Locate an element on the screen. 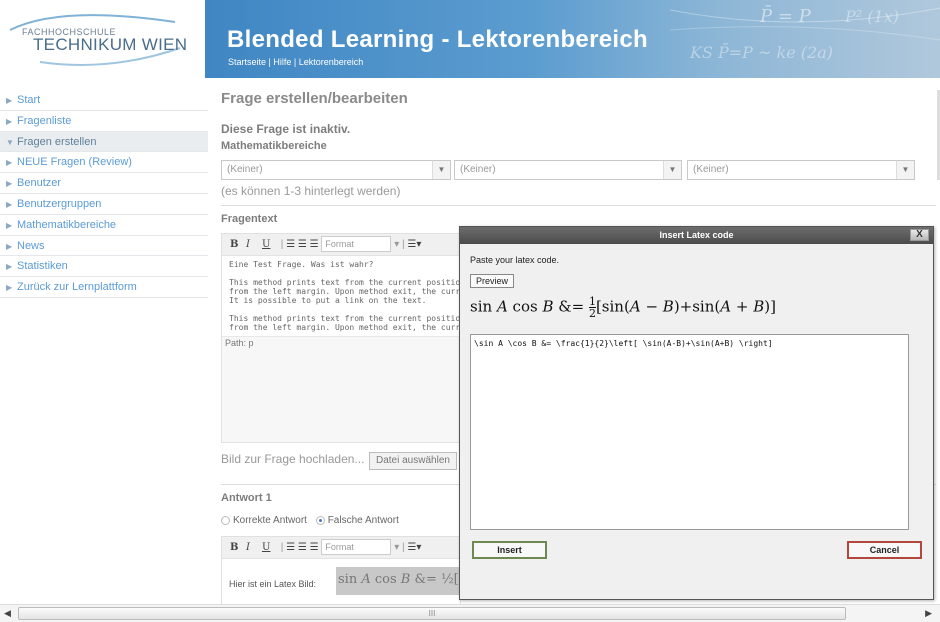 The image size is (940, 622). editor-path: Path: p is located at coordinates (341, 342).